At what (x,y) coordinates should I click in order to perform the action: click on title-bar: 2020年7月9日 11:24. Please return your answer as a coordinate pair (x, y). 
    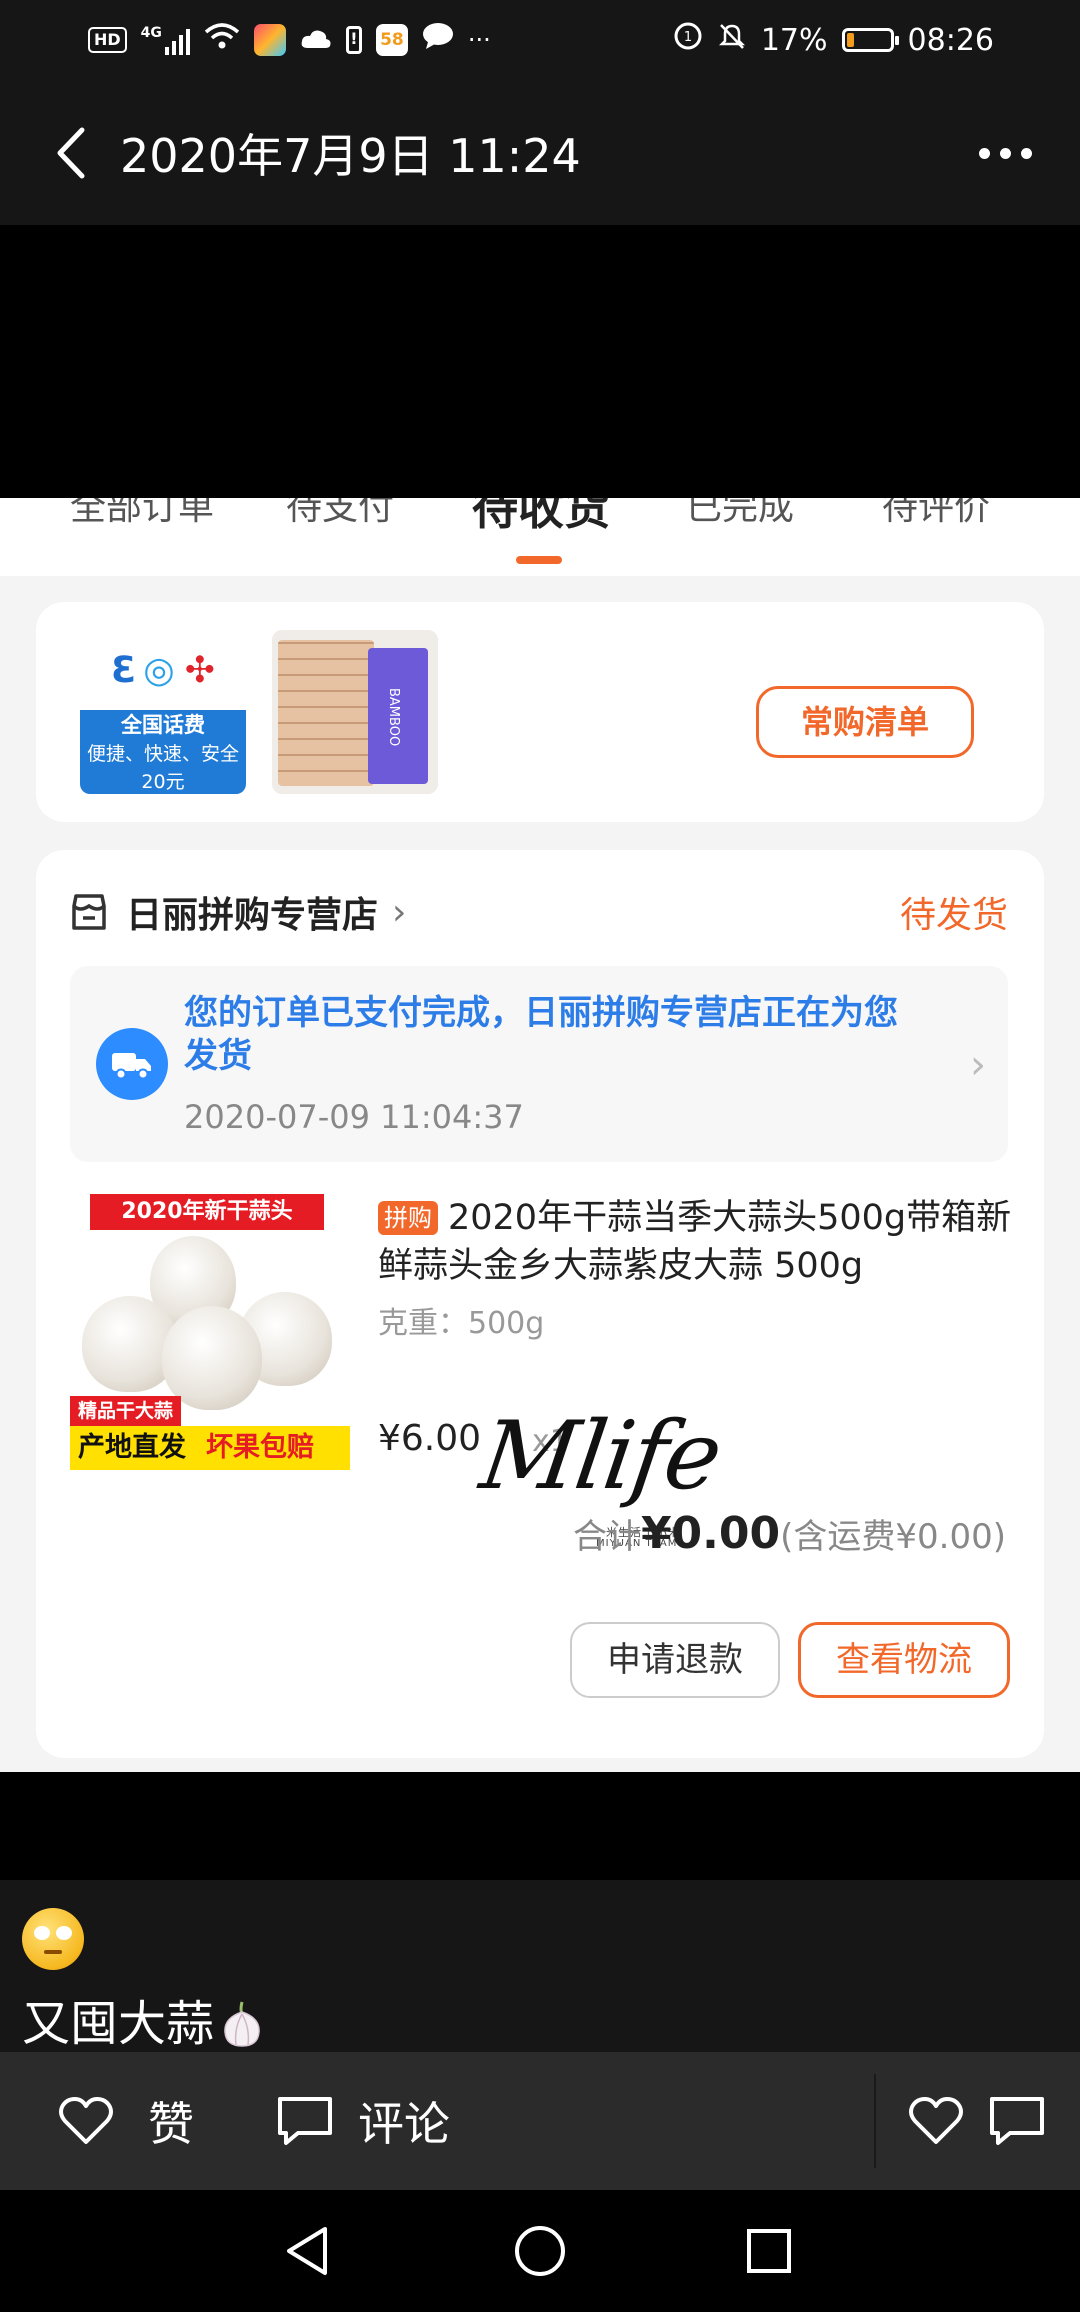
    Looking at the image, I should click on (540, 152).